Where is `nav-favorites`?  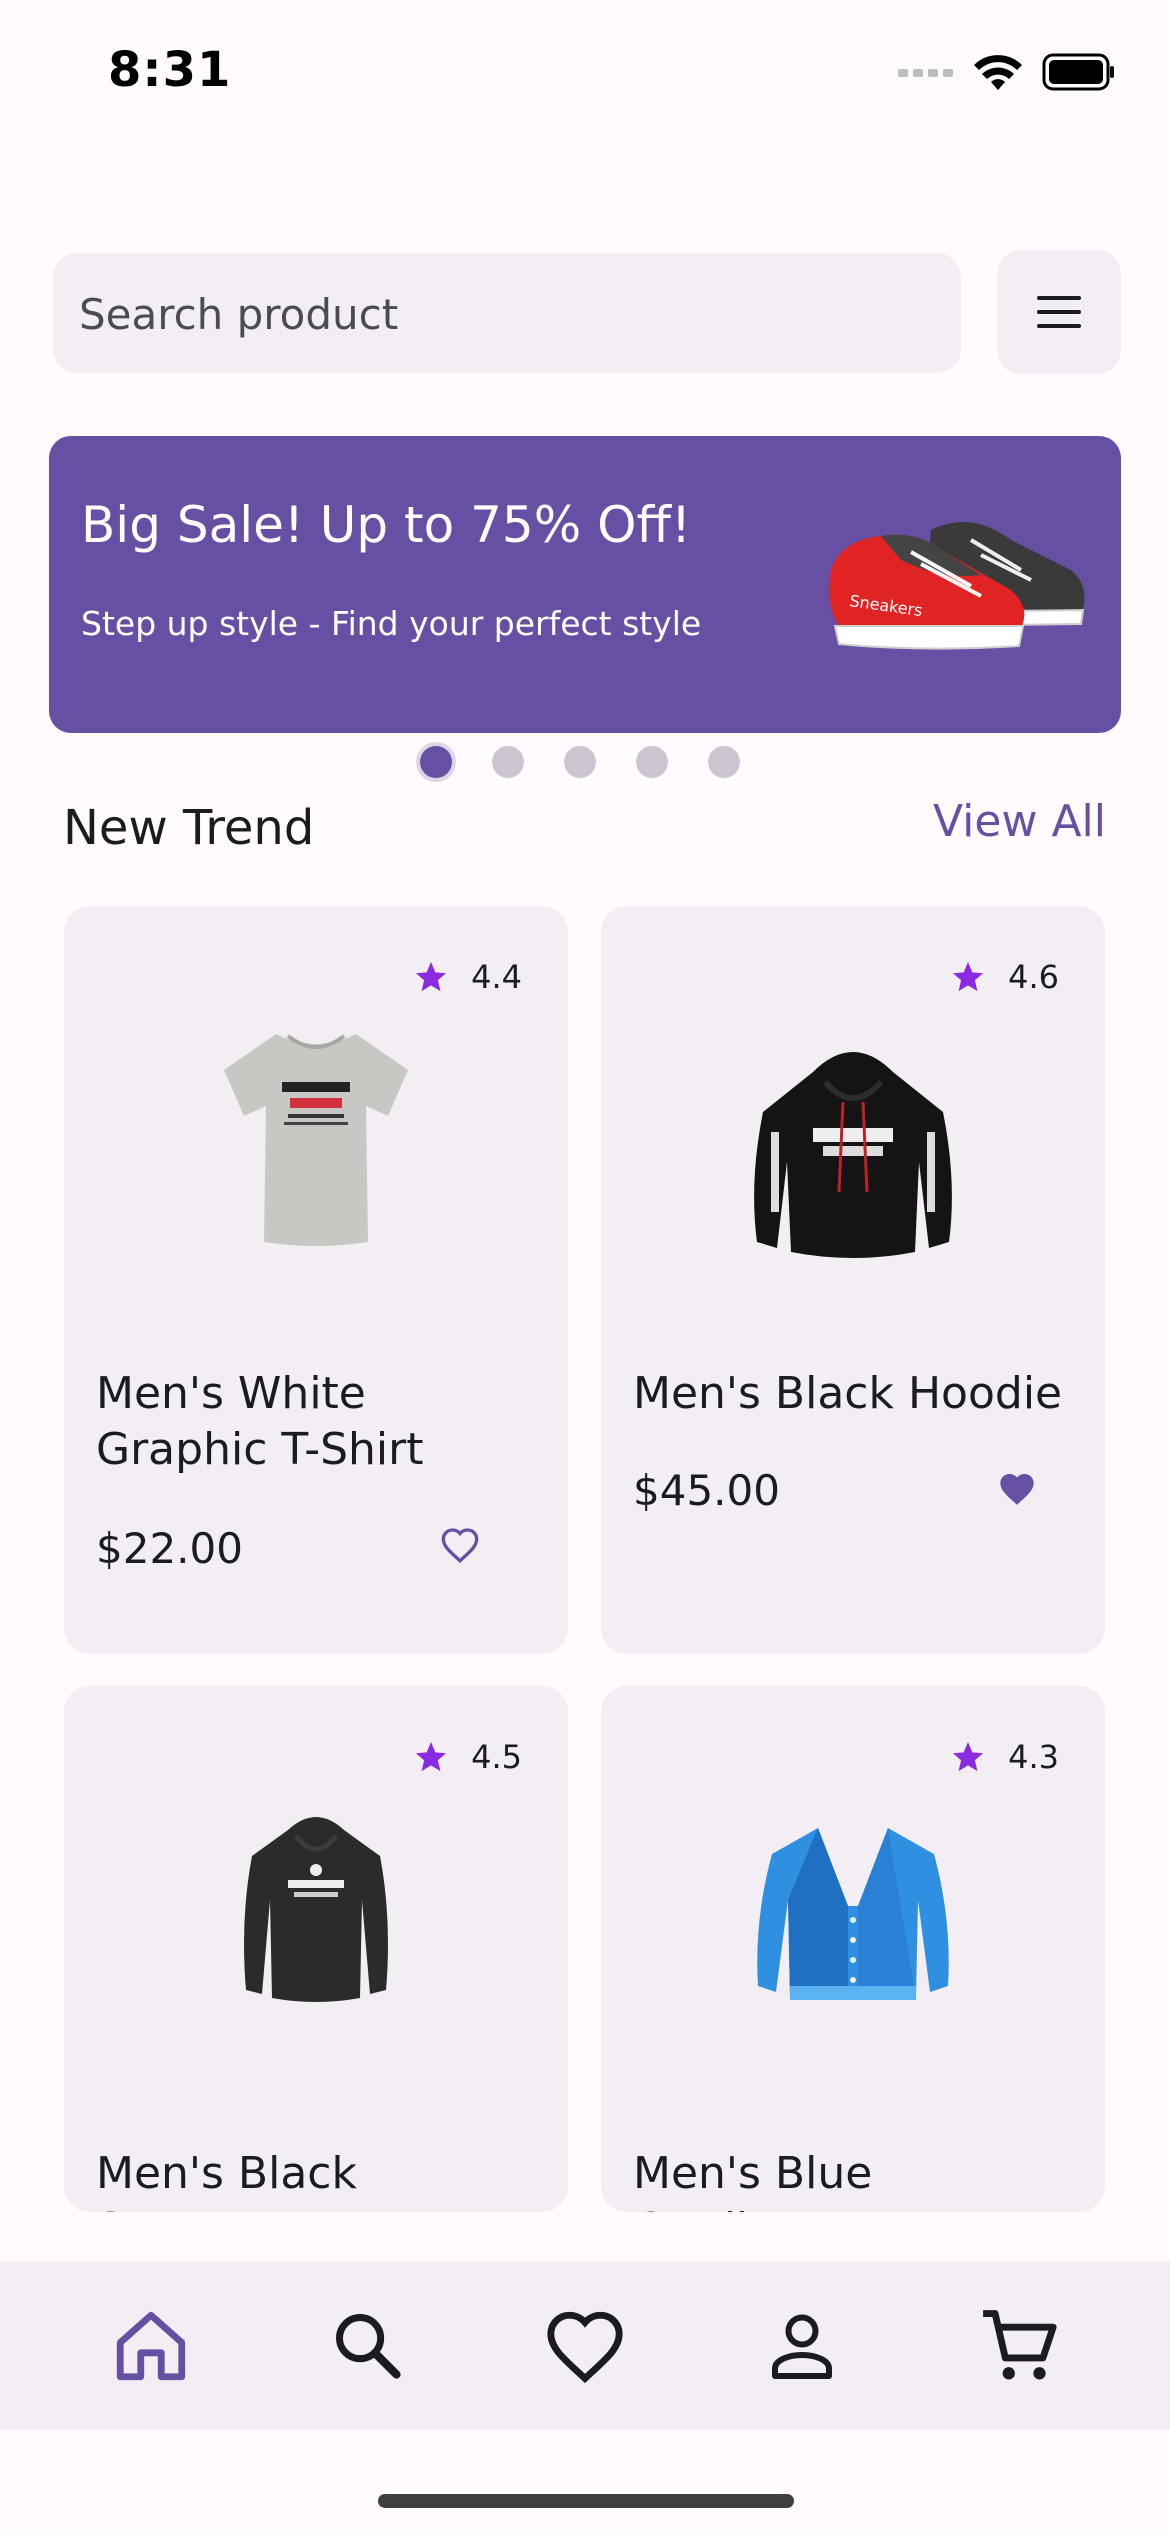
nav-favorites is located at coordinates (585, 2346).